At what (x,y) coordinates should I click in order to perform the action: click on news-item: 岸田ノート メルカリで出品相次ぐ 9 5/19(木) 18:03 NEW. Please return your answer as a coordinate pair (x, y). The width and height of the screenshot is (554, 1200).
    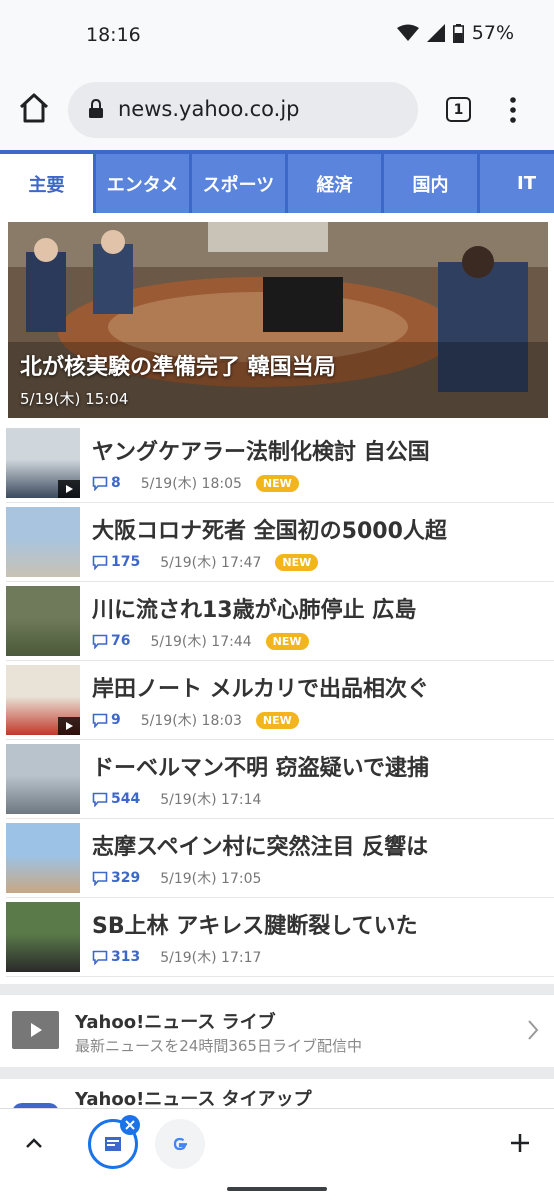
    Looking at the image, I should click on (280, 700).